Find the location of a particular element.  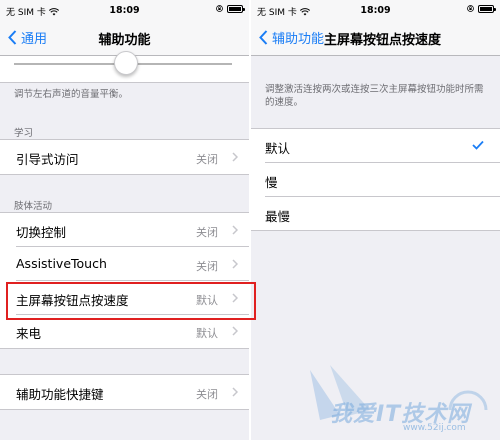

row-label-shortcut: 辅助功能快捷键 is located at coordinates (60, 394).